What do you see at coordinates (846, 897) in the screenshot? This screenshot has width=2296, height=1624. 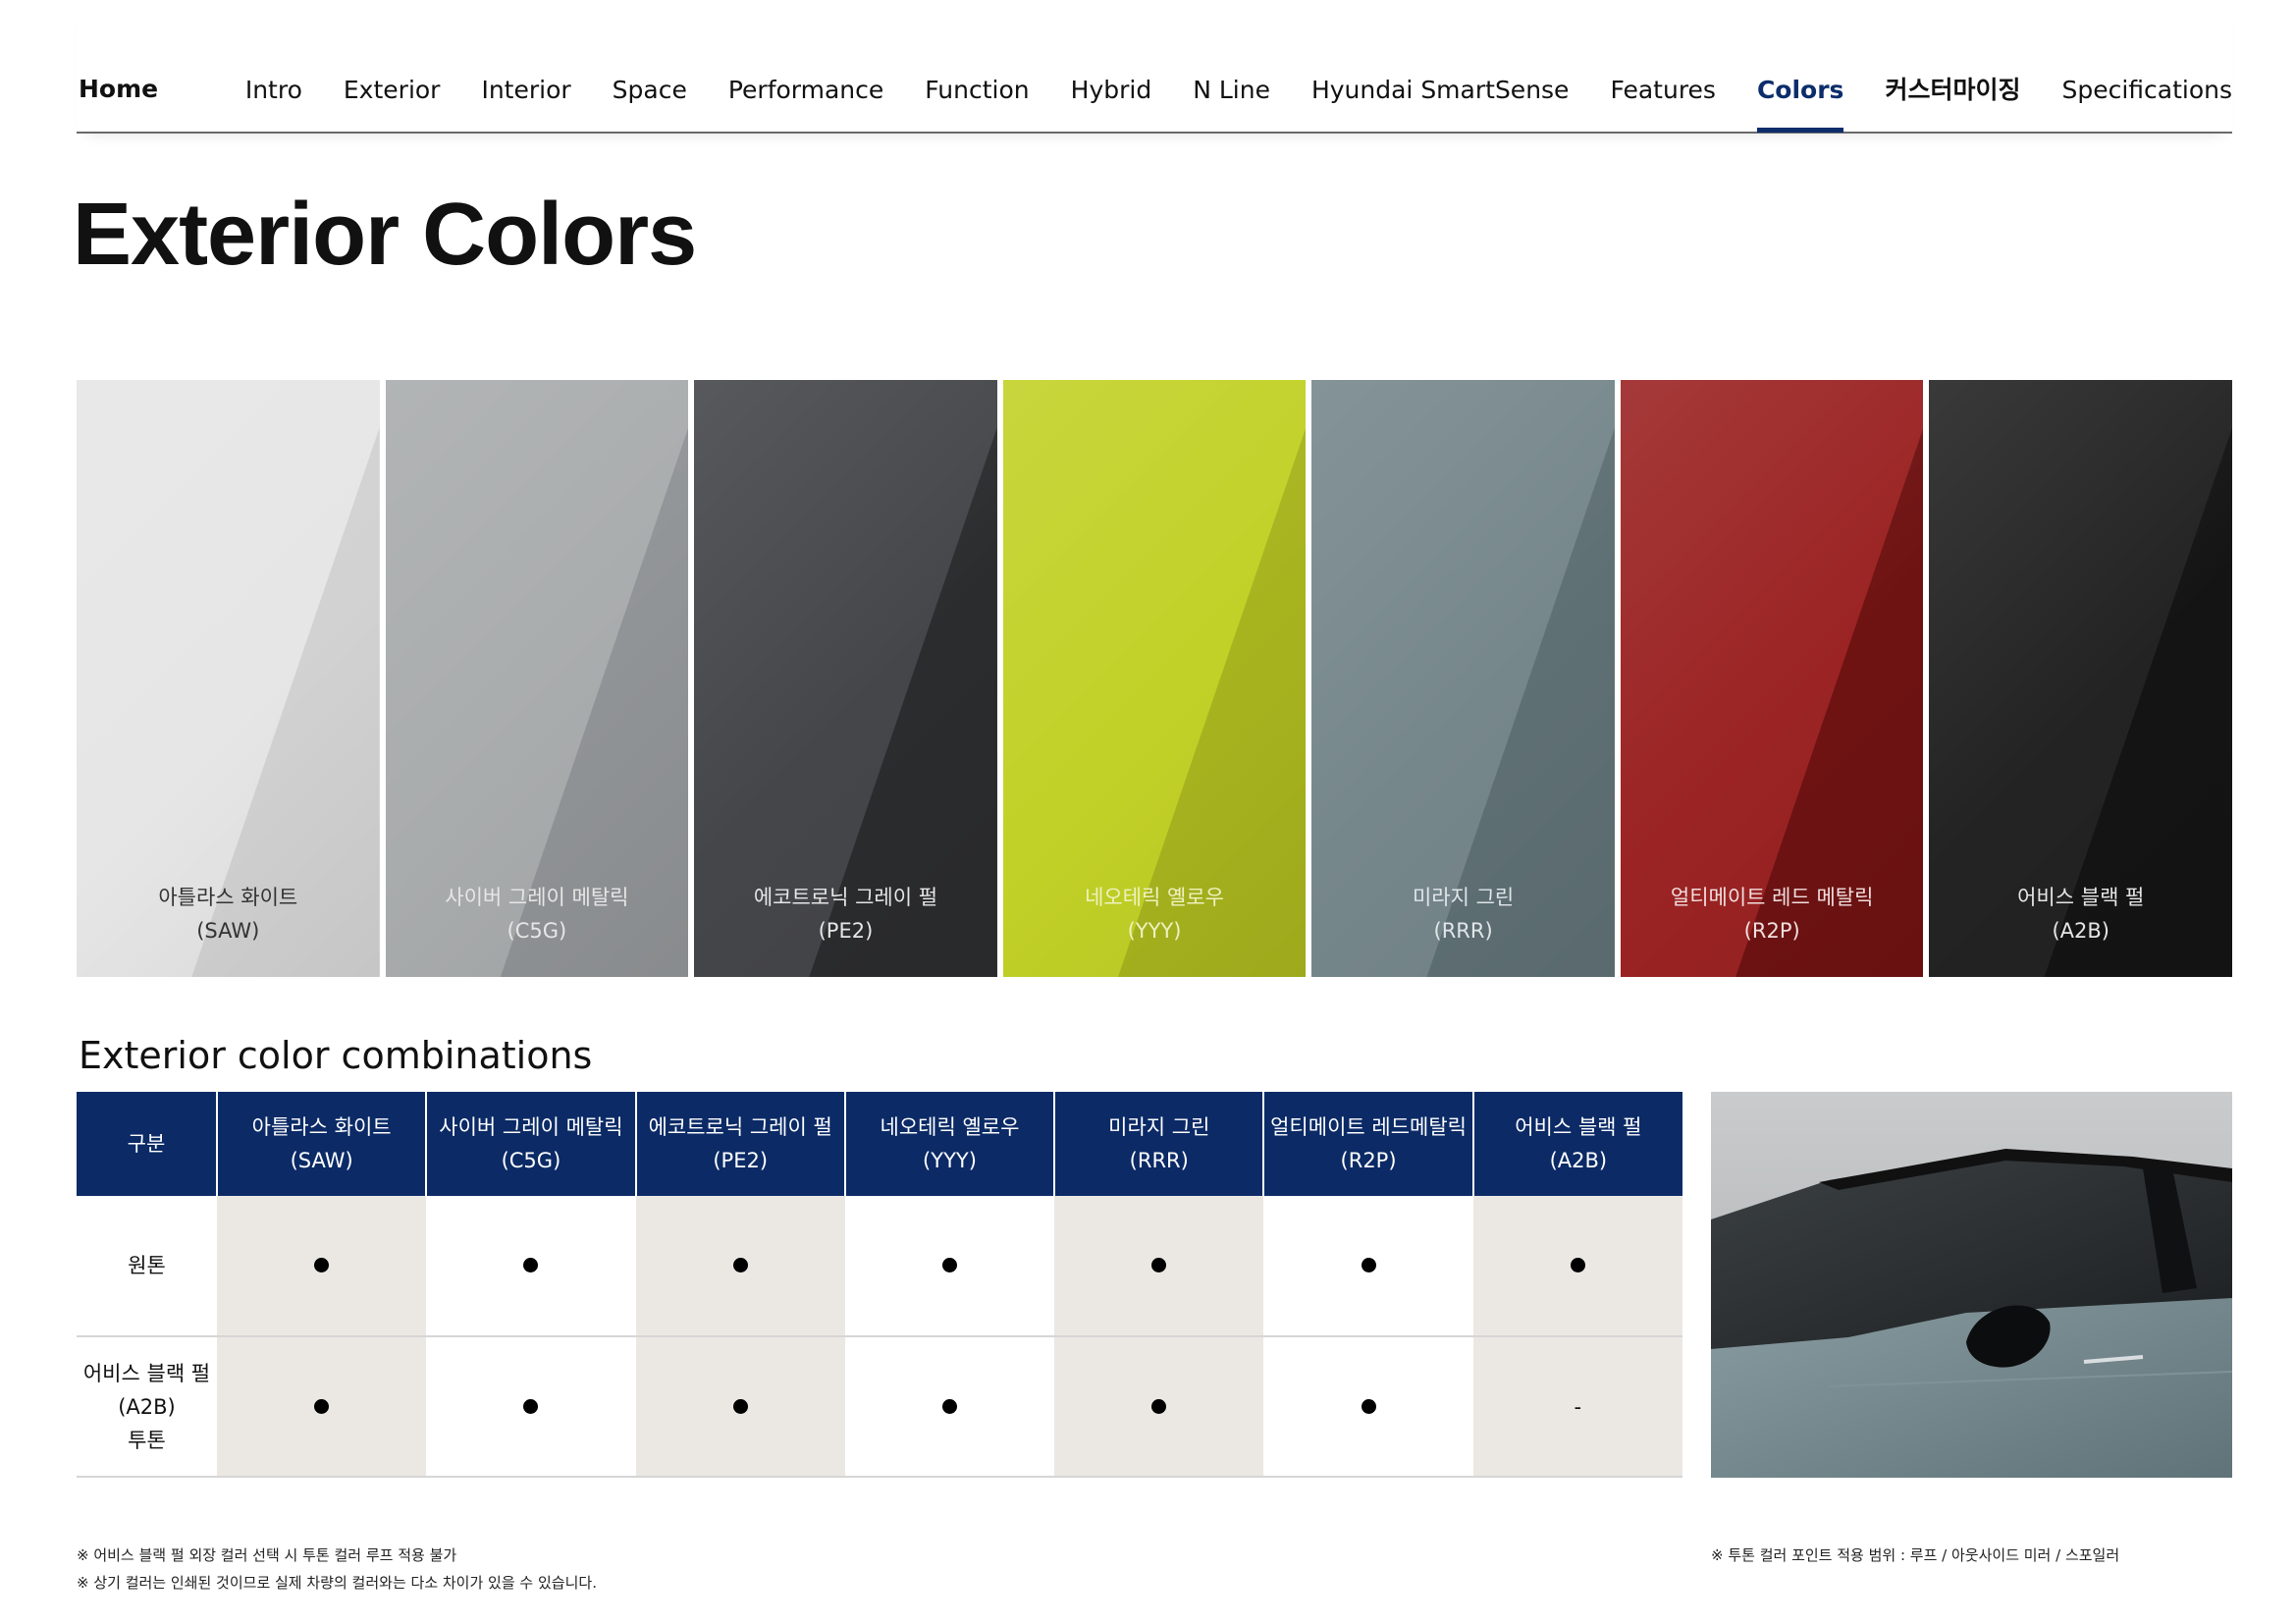 I see `swatch-name: 에코트로닉 그레이 펄` at bounding box center [846, 897].